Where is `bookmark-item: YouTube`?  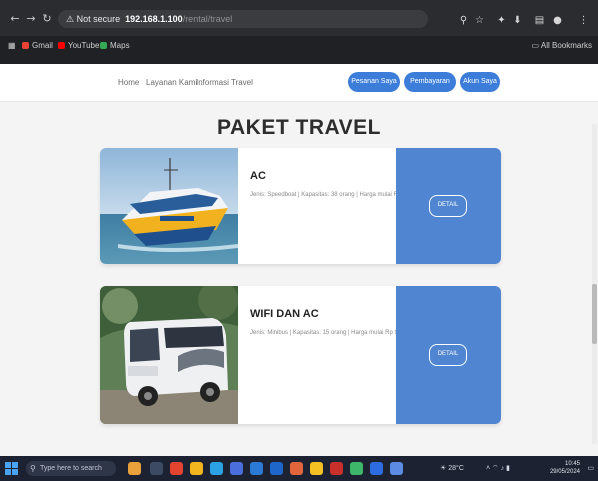 bookmark-item: YouTube is located at coordinates (78, 45).